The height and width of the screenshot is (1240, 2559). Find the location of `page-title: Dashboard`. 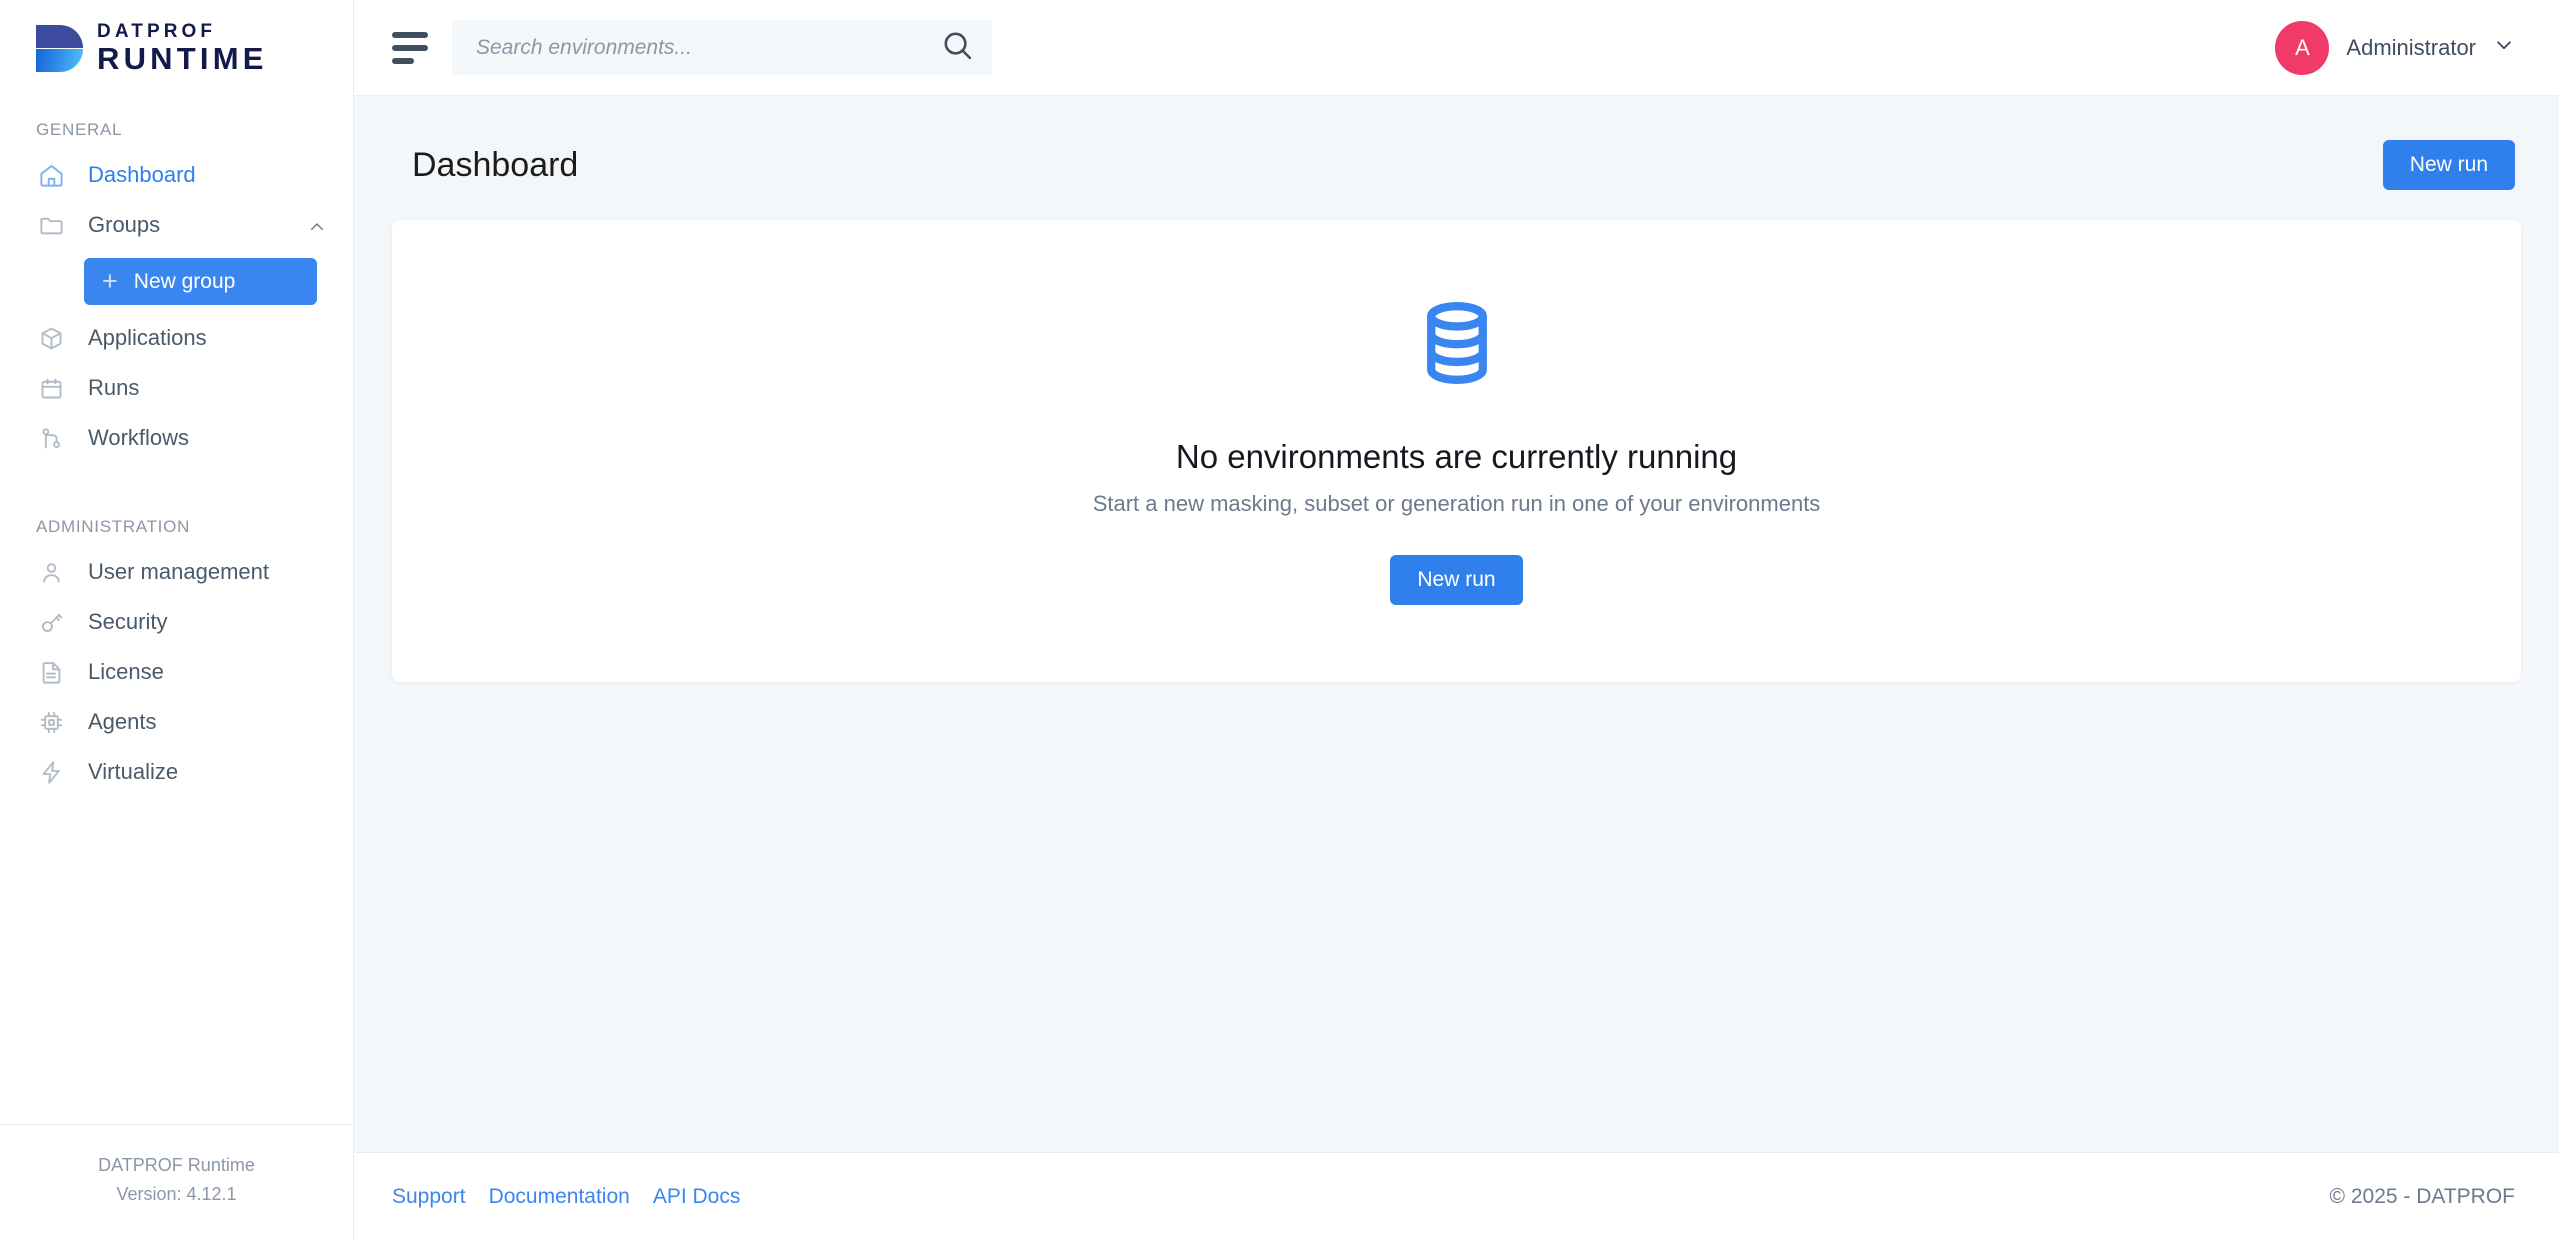

page-title: Dashboard is located at coordinates (495, 164).